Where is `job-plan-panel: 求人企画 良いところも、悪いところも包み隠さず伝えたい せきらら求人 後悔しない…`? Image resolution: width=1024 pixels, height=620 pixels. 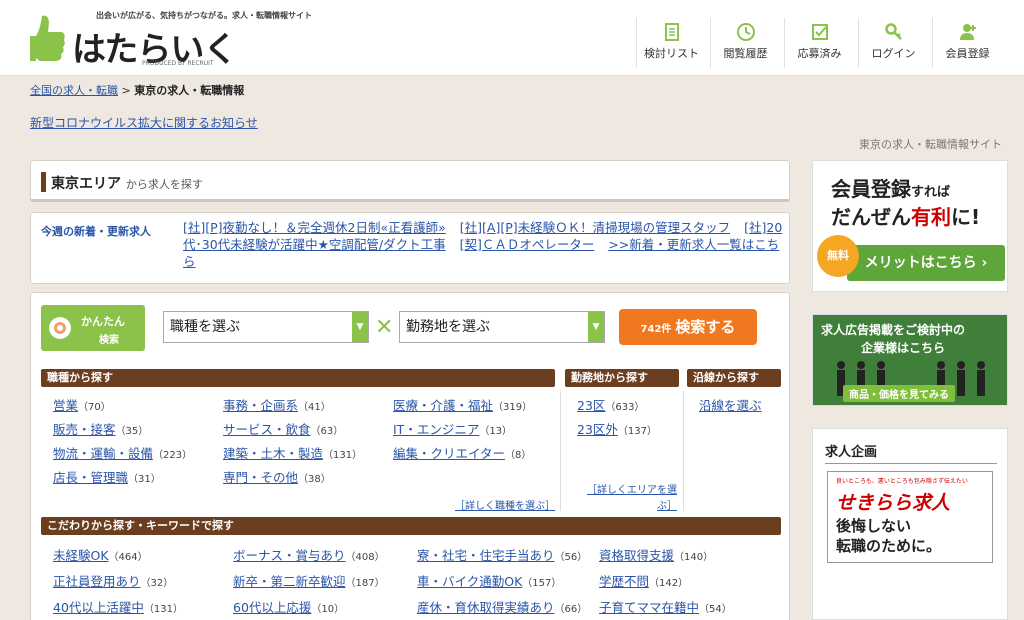
job-plan-panel: 求人企画 良いところも、悪いところも包み隠さず伝えたい せきらら求人 後悔しない… is located at coordinates (910, 524).